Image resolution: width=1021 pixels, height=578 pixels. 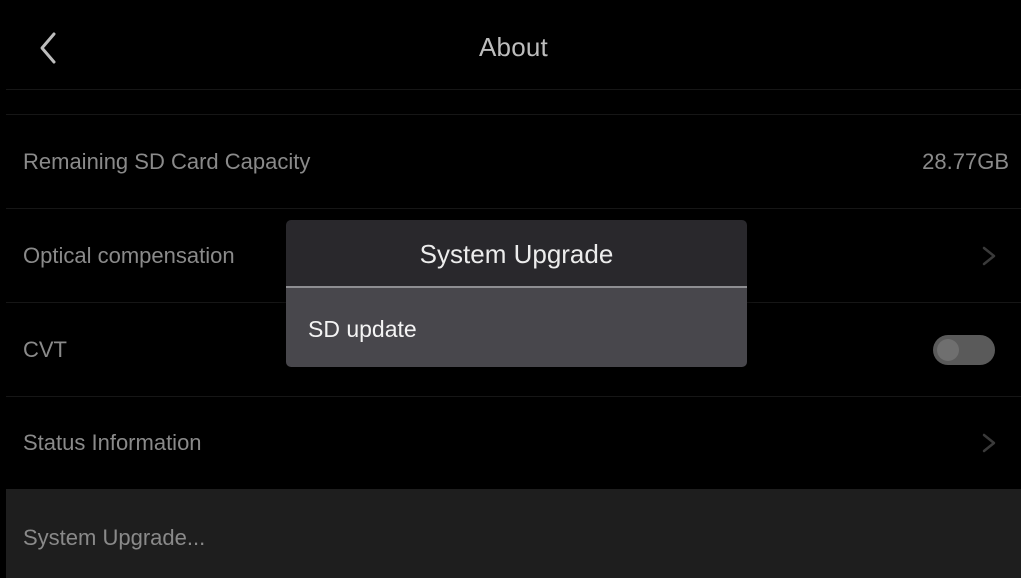 I want to click on cvt-toggle, so click(x=964, y=350).